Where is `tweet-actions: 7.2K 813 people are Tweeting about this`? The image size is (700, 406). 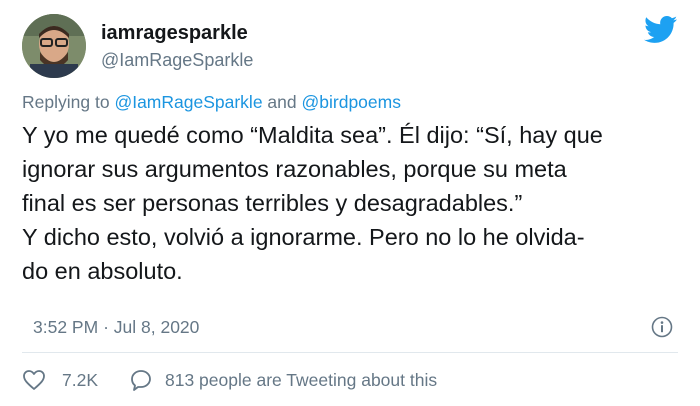
tweet-actions: 7.2K 813 people are Tweeting about this is located at coordinates (229, 380).